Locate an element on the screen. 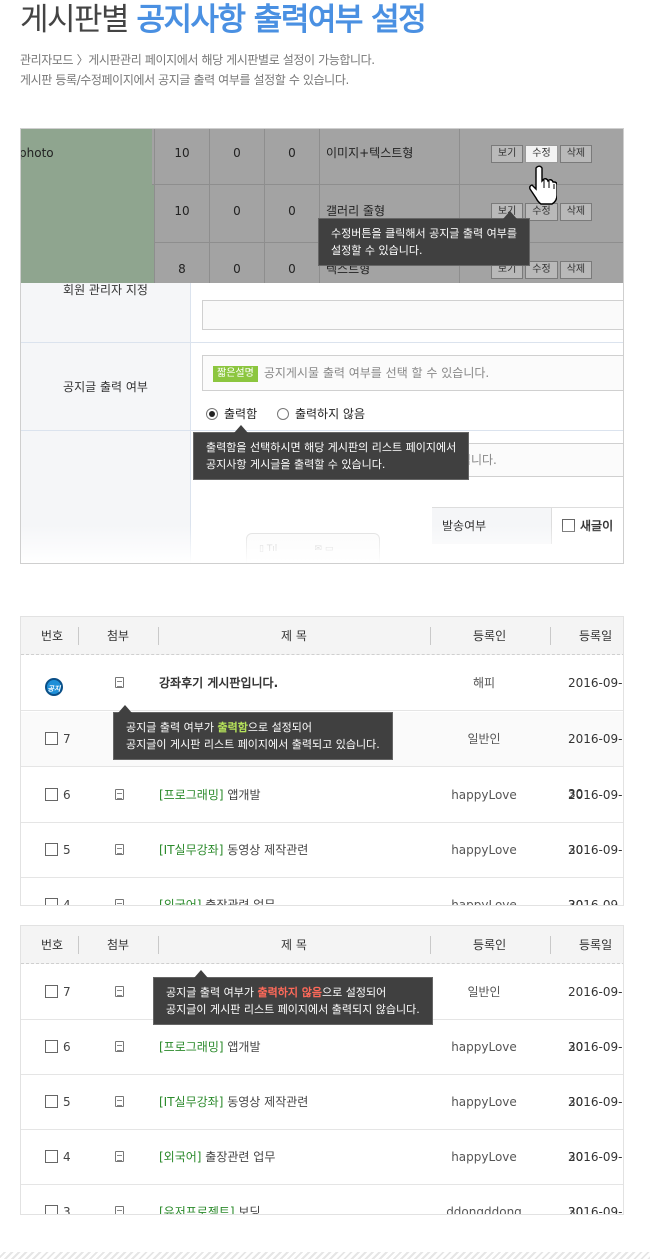  output-tooltip-line-2: 공지사항 게시글을 출력할 수 있습니다. is located at coordinates (296, 464).